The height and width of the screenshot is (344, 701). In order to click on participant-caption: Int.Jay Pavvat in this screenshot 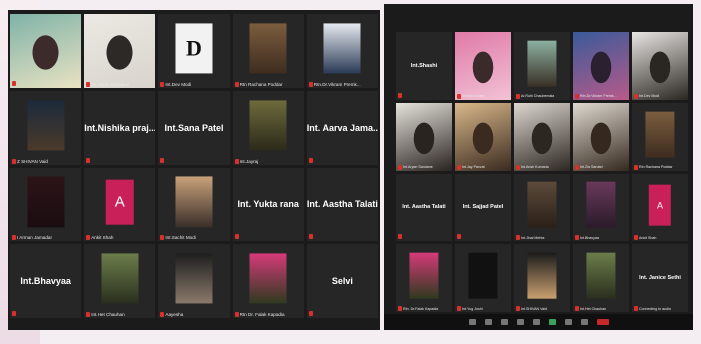, I will do `click(471, 167)`.